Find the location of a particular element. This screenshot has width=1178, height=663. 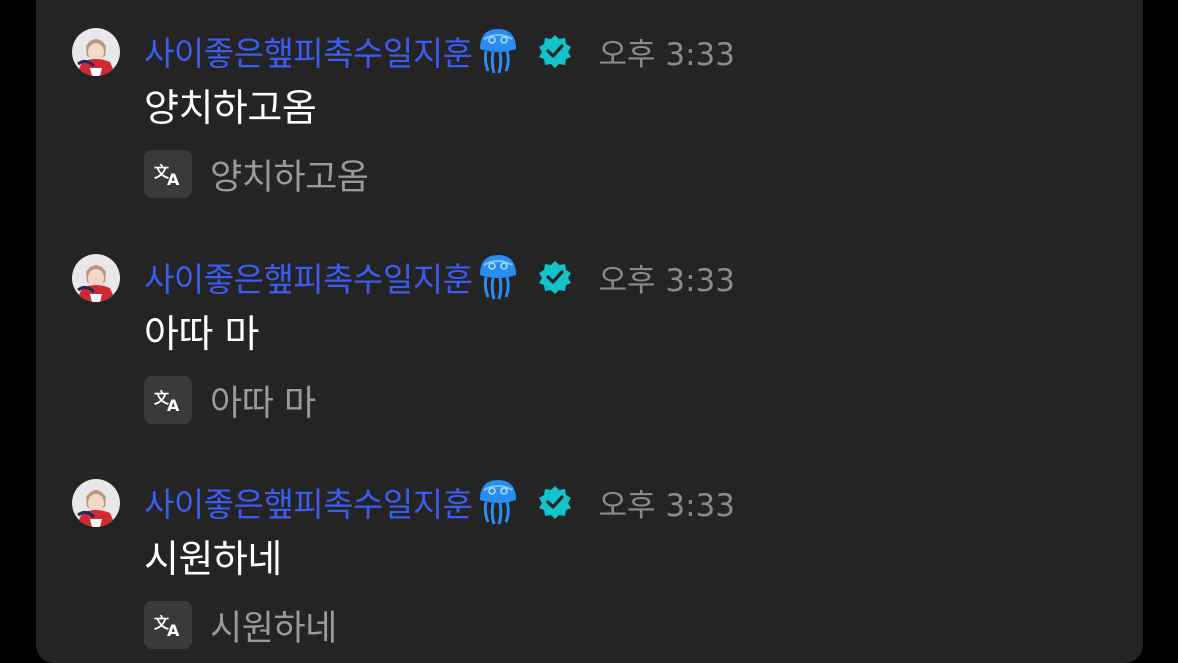

translation-text: 시원하네 is located at coordinates (273, 628).